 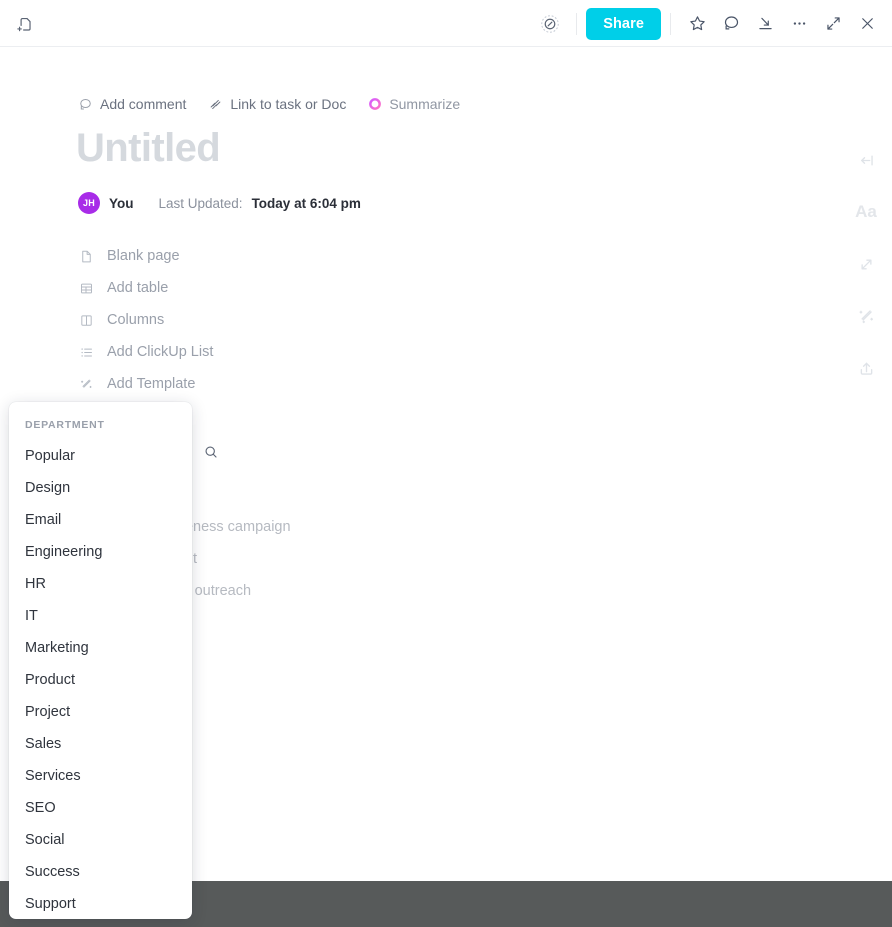 I want to click on share-button: Share, so click(x=623, y=23).